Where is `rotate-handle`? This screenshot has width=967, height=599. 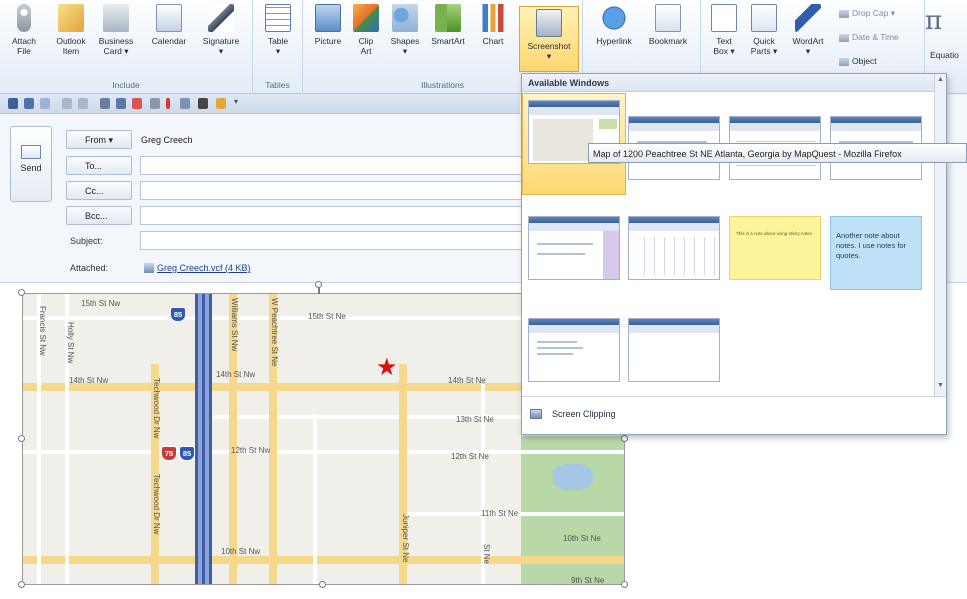
rotate-handle is located at coordinates (318, 284).